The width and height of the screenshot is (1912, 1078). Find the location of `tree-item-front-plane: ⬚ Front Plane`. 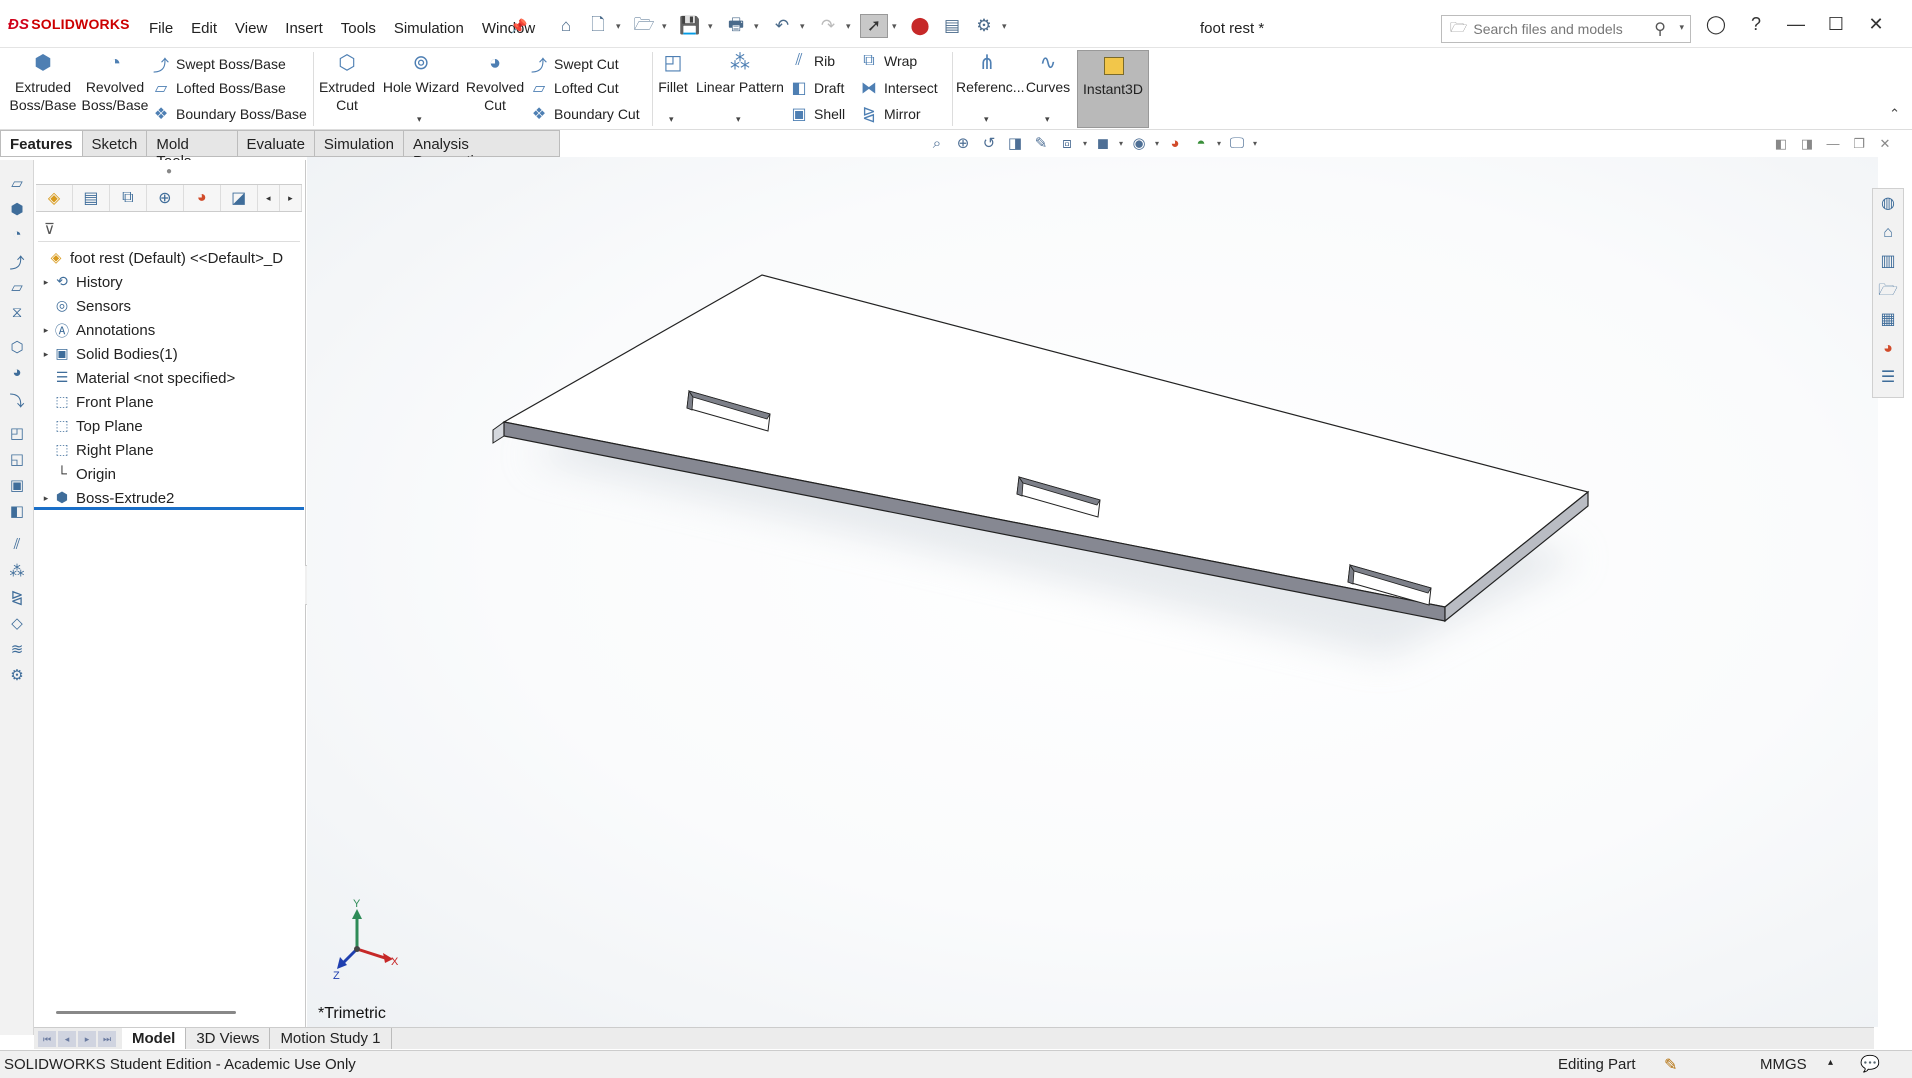

tree-item-front-plane: ⬚ Front Plane is located at coordinates (170, 402).